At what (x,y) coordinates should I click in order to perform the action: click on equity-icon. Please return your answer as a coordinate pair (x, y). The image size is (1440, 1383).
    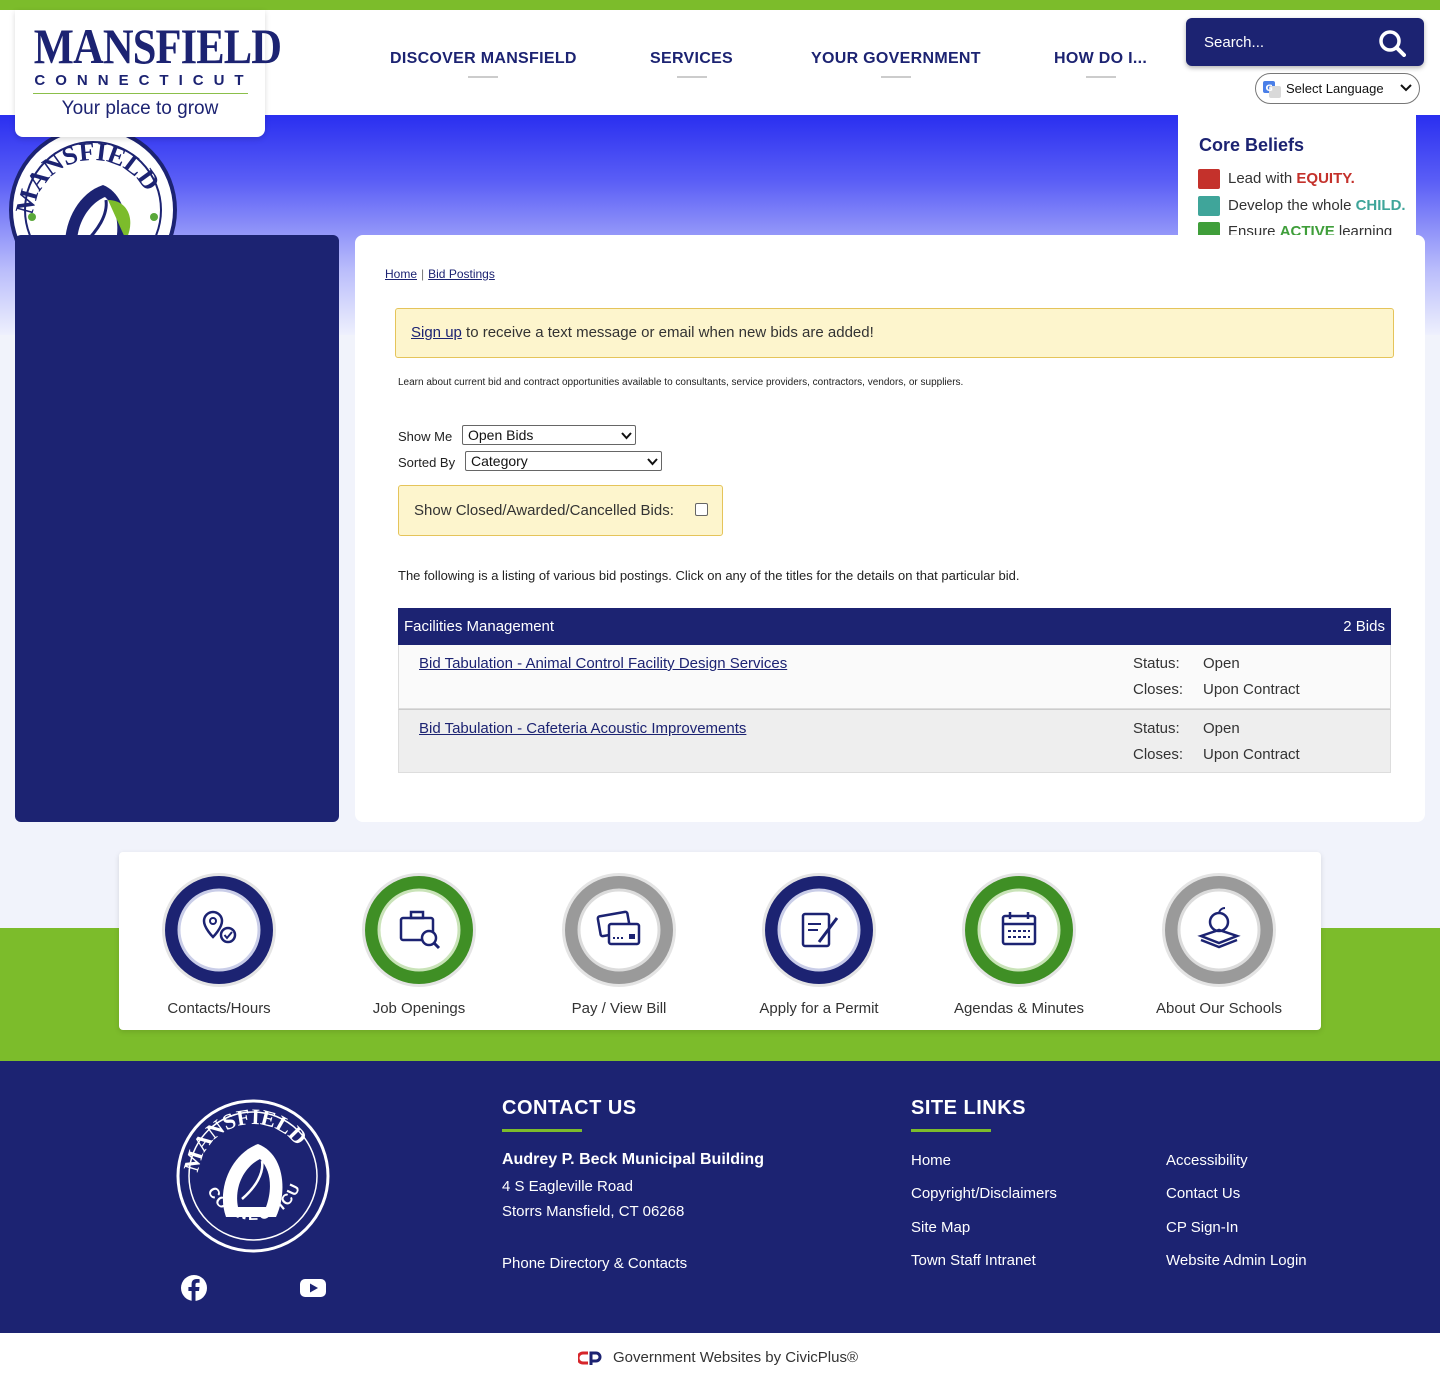
    Looking at the image, I should click on (1209, 179).